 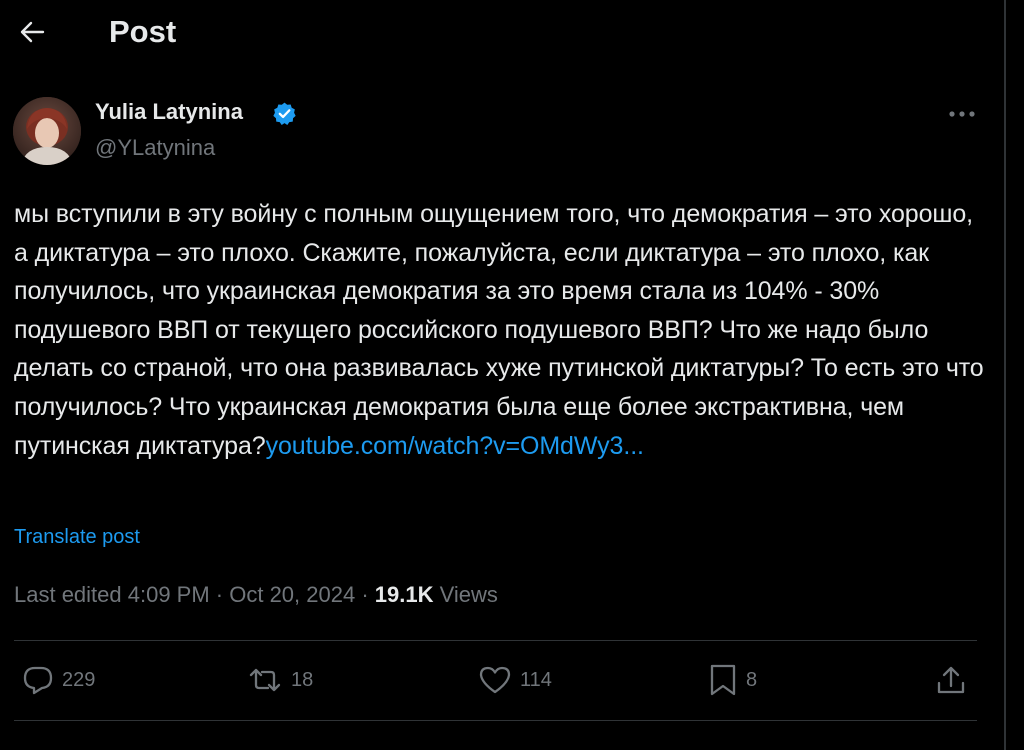 What do you see at coordinates (404, 594) in the screenshot?
I see `views-count: 19.1K` at bounding box center [404, 594].